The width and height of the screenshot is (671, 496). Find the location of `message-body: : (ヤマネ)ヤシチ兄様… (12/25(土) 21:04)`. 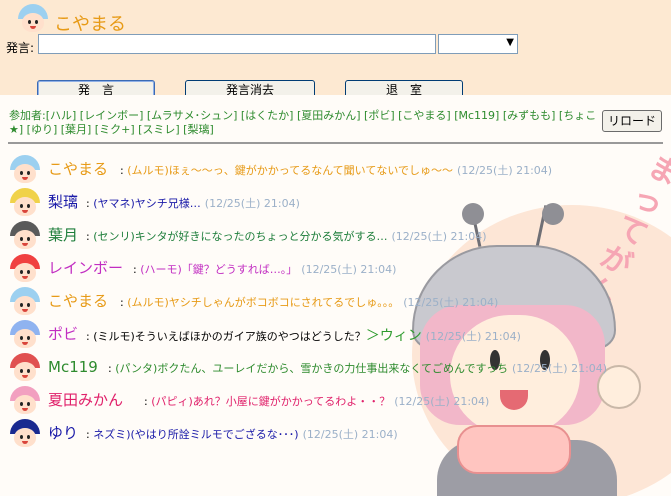

message-body: : (ヤマネ)ヤシチ兄様… (12/25(土) 21:04) is located at coordinates (193, 204).